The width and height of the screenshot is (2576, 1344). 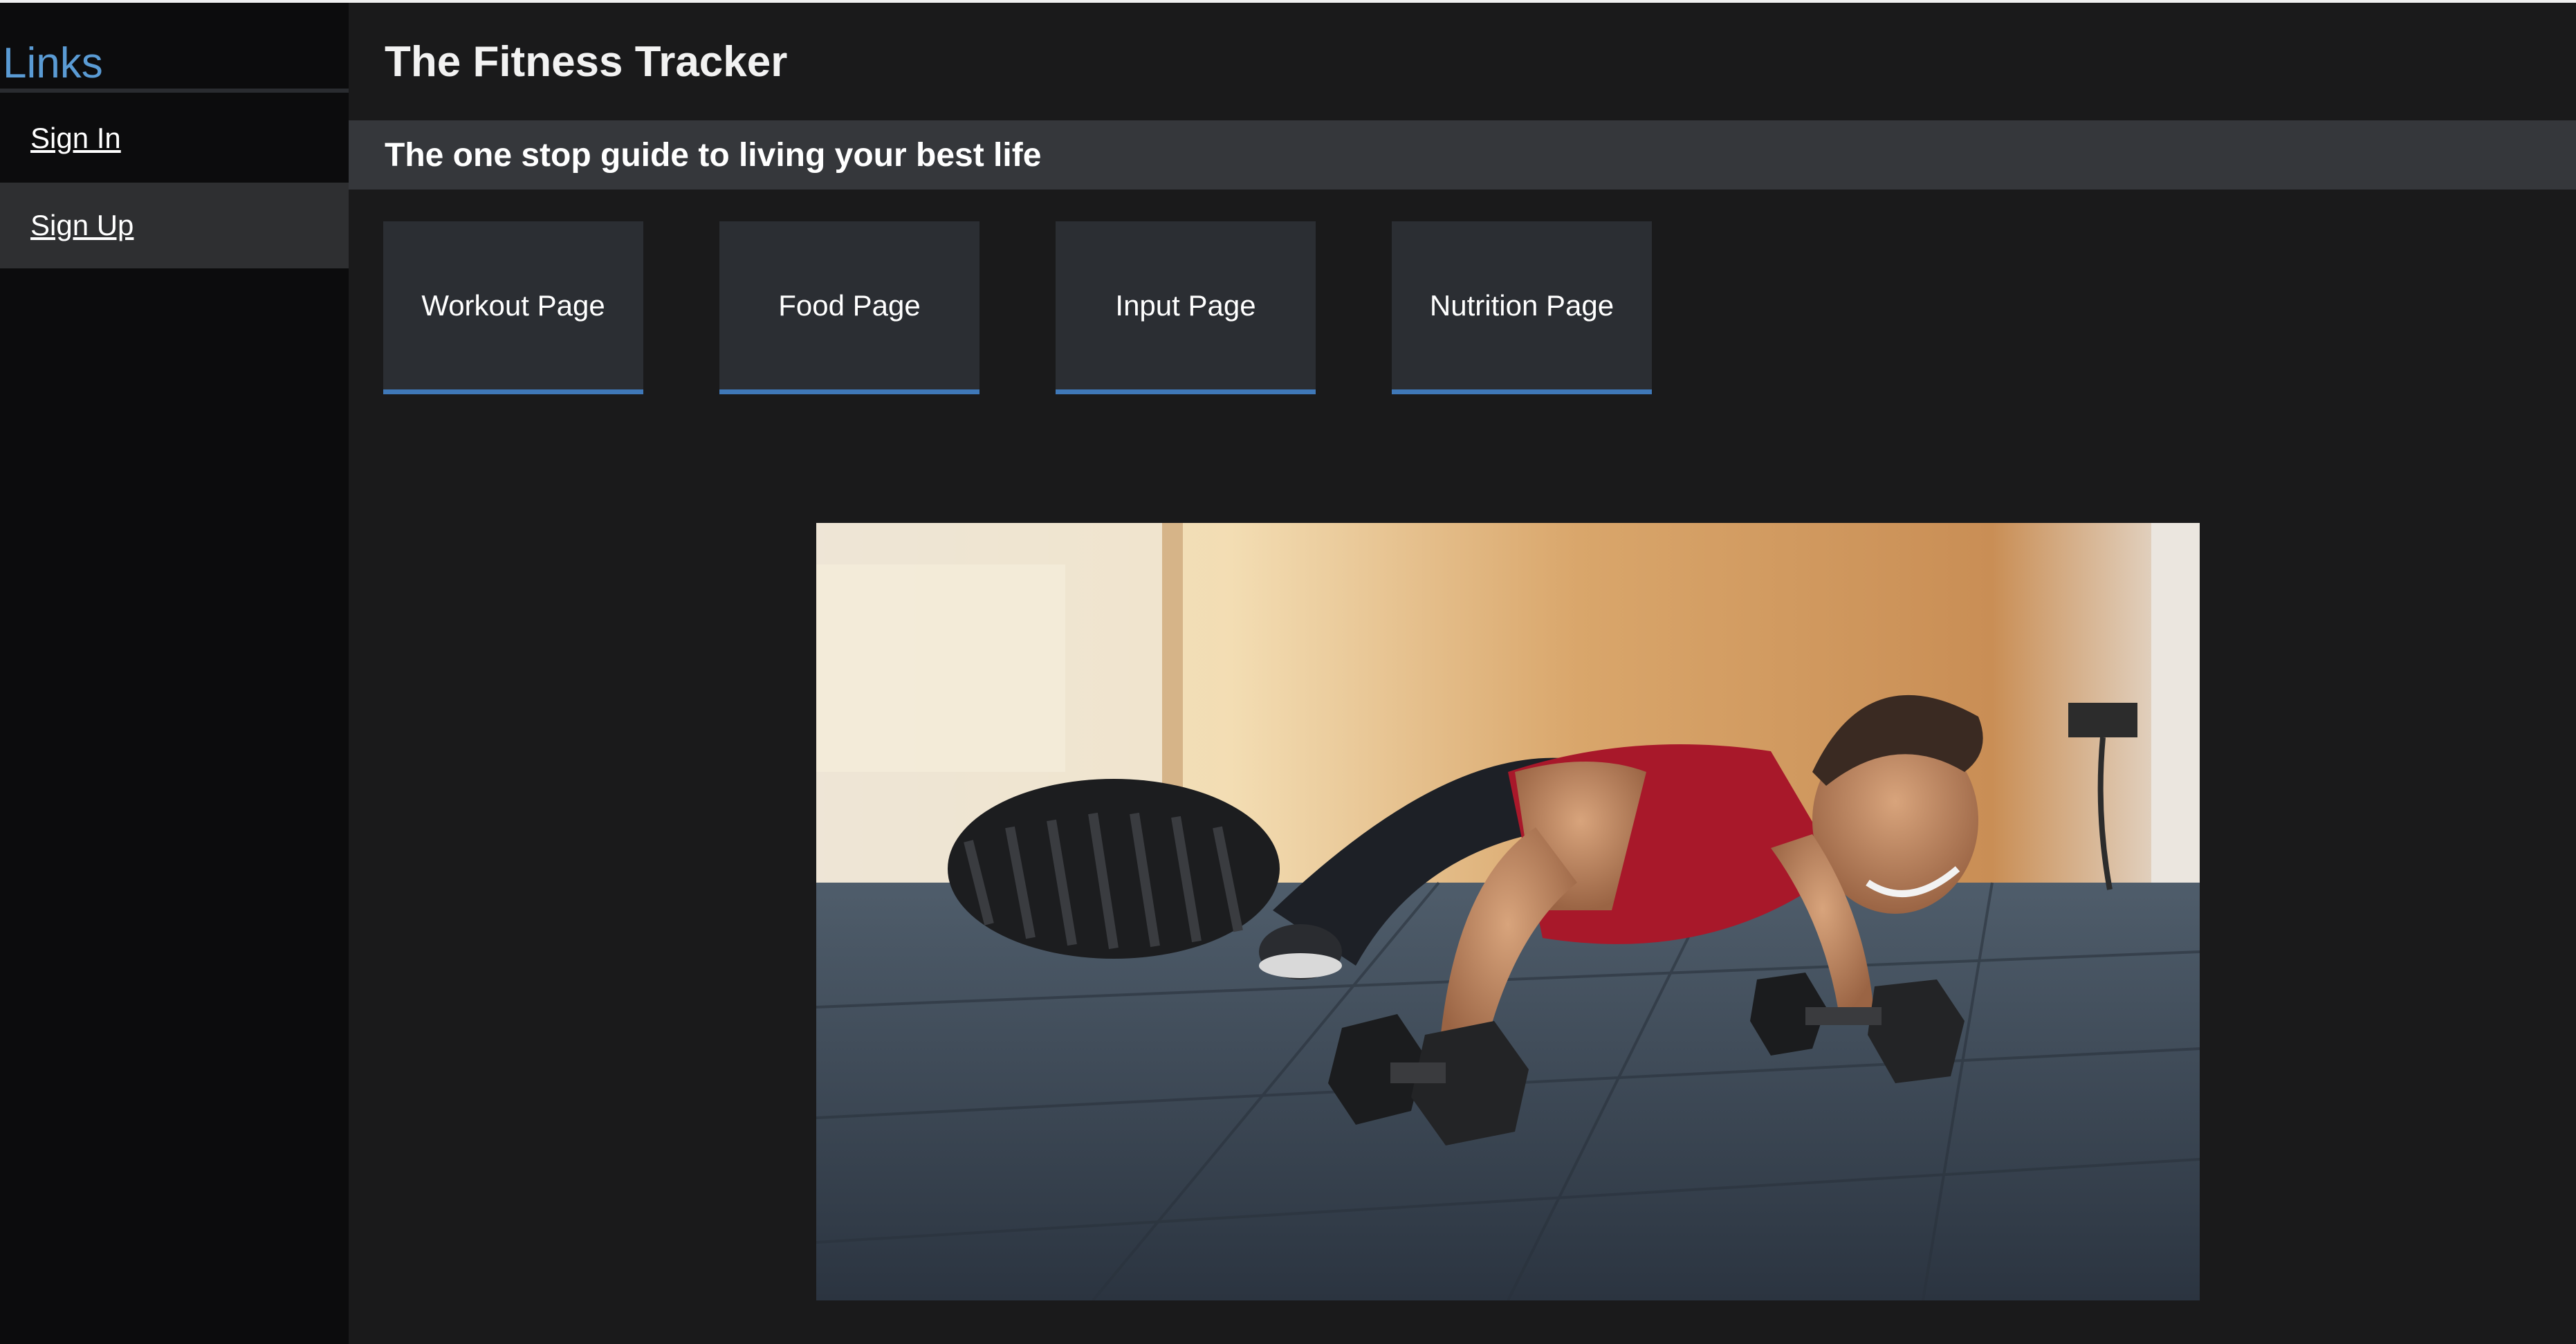 What do you see at coordinates (174, 91) in the screenshot?
I see `sidebar-divider` at bounding box center [174, 91].